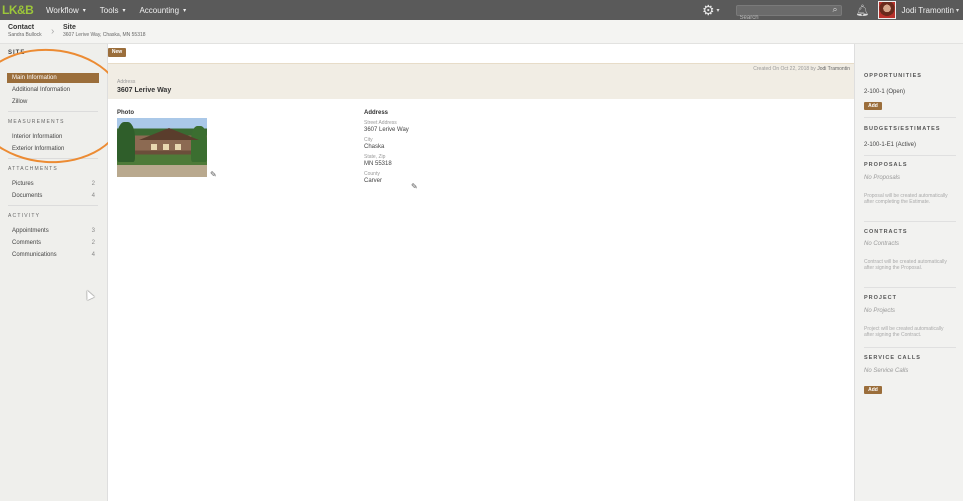 This screenshot has height=501, width=963. What do you see at coordinates (880, 298) in the screenshot?
I see `project-heading: PROJECT` at bounding box center [880, 298].